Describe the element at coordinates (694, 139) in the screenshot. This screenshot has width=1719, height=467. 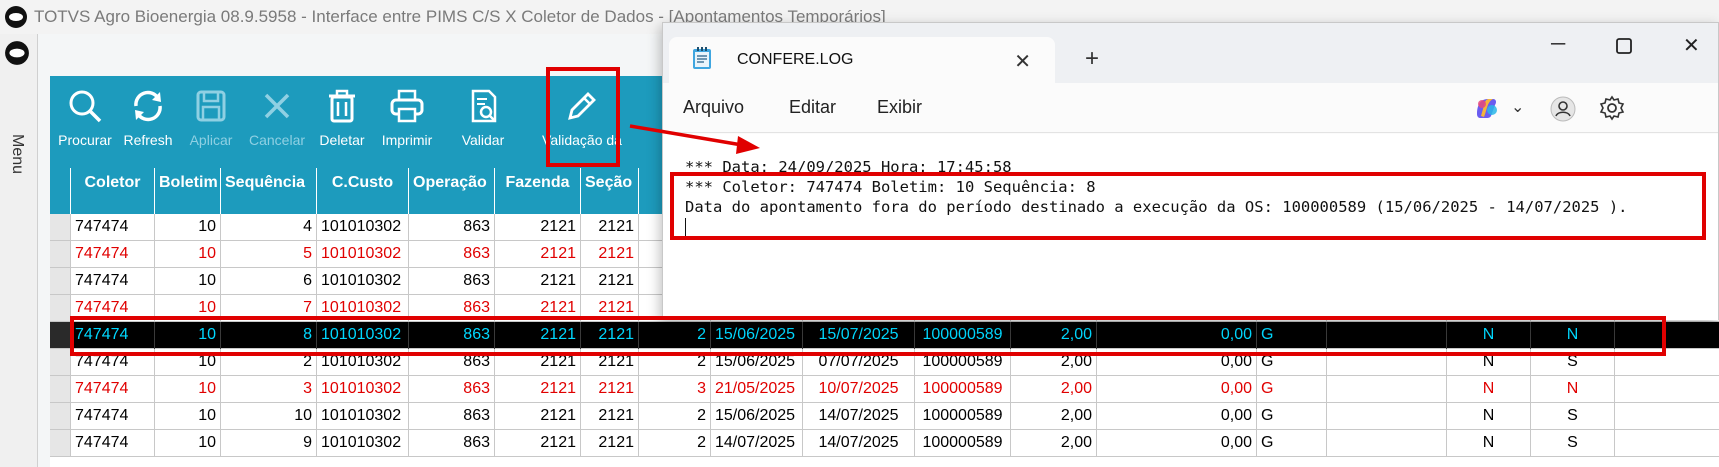
I see `annotation-arrow` at that location.